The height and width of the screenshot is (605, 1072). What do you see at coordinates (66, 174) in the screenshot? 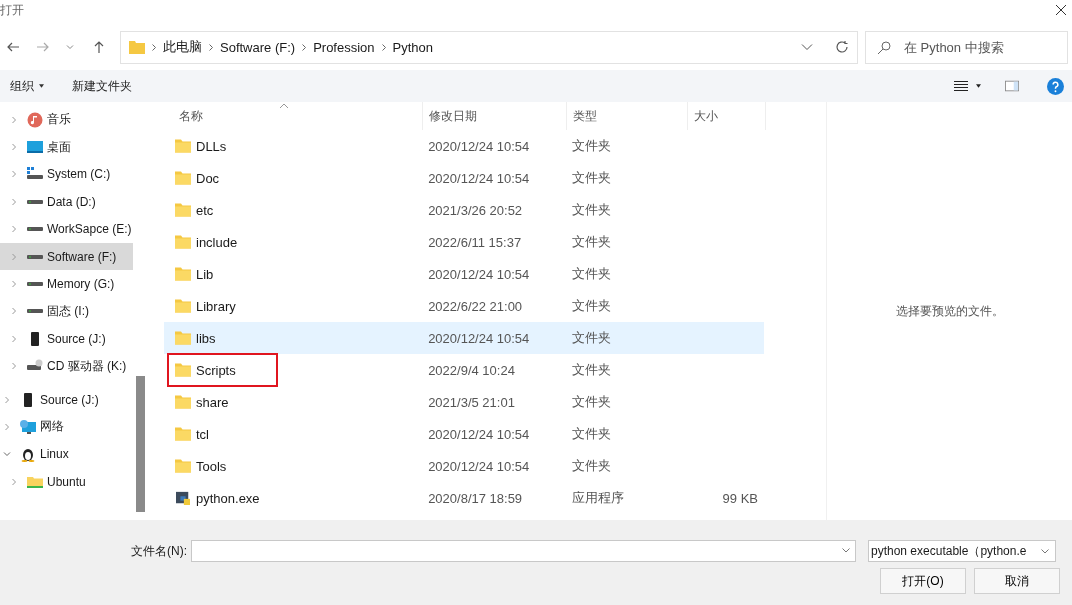
I see `nav-item: System (C:)` at bounding box center [66, 174].